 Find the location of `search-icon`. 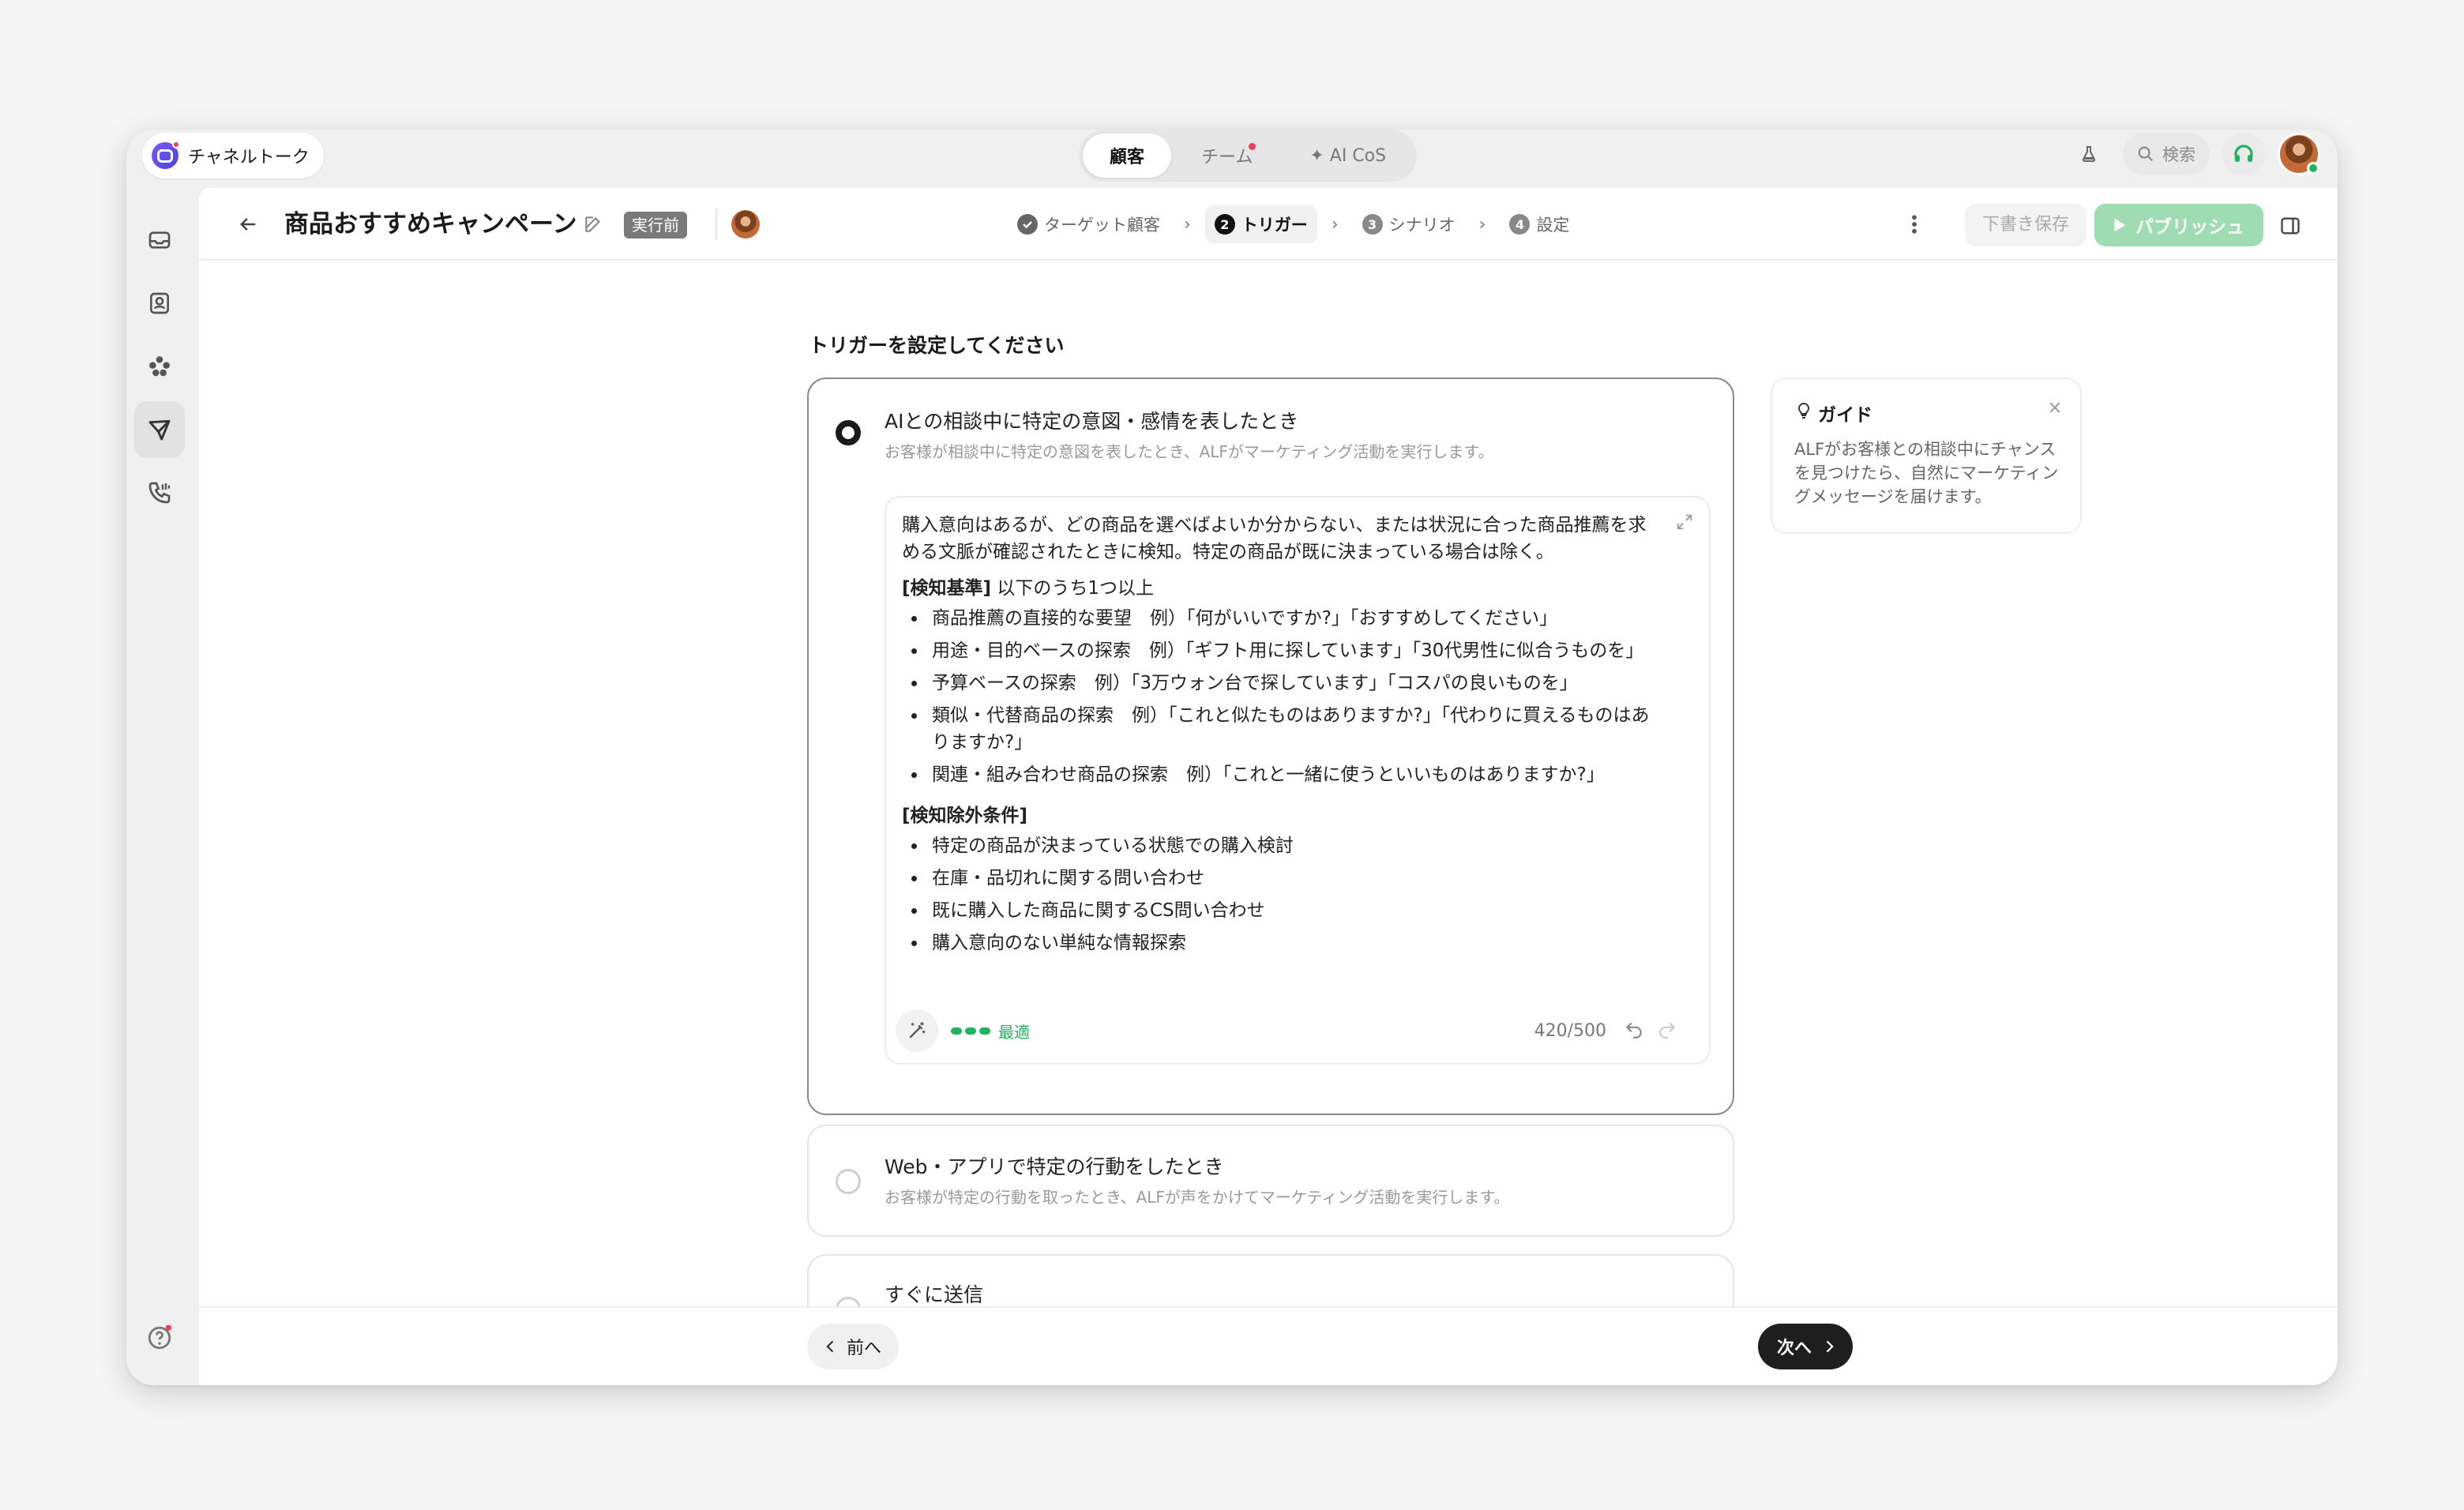

search-icon is located at coordinates (2146, 154).